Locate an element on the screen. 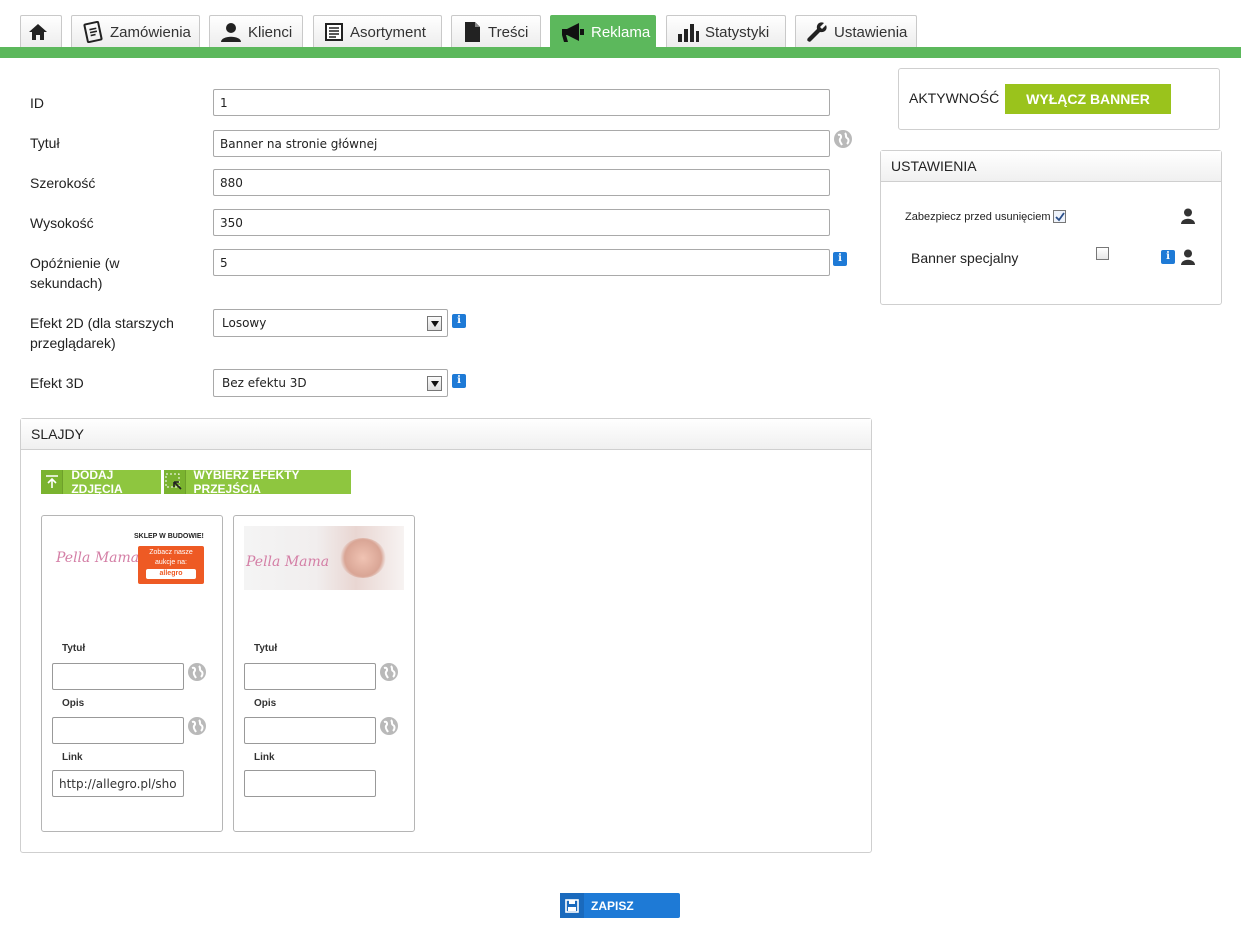  title-input is located at coordinates (521, 143).